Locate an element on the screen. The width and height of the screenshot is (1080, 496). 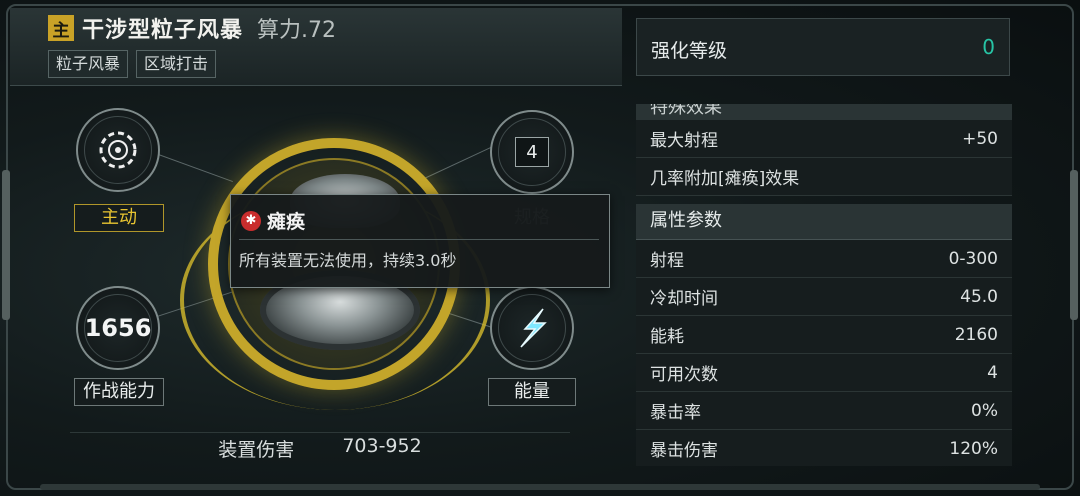
stat-label: 可用次数 is located at coordinates (684, 375).